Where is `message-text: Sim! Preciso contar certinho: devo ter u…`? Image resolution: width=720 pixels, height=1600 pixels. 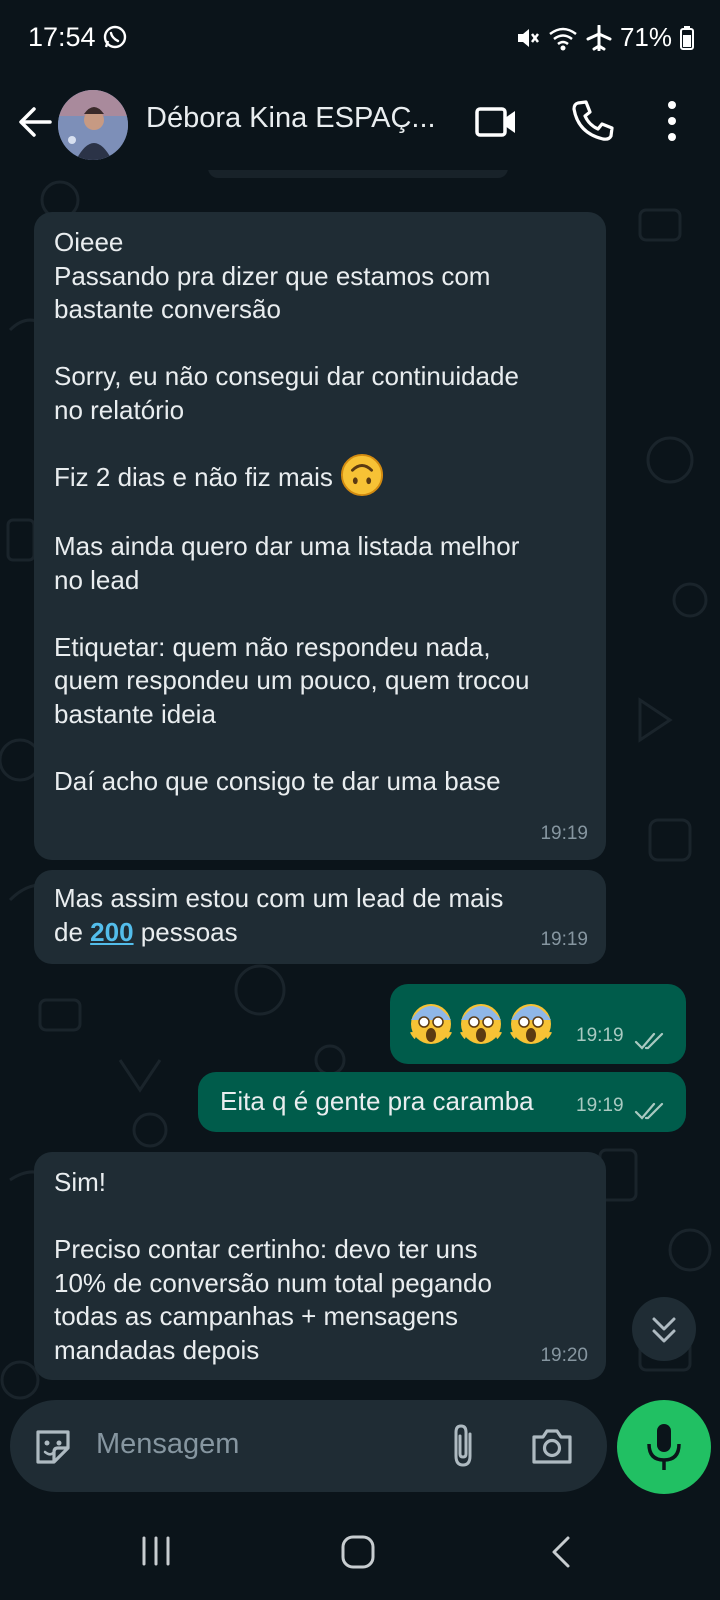
message-text: Sim! Preciso contar certinho: devo ter u… is located at coordinates (273, 1266).